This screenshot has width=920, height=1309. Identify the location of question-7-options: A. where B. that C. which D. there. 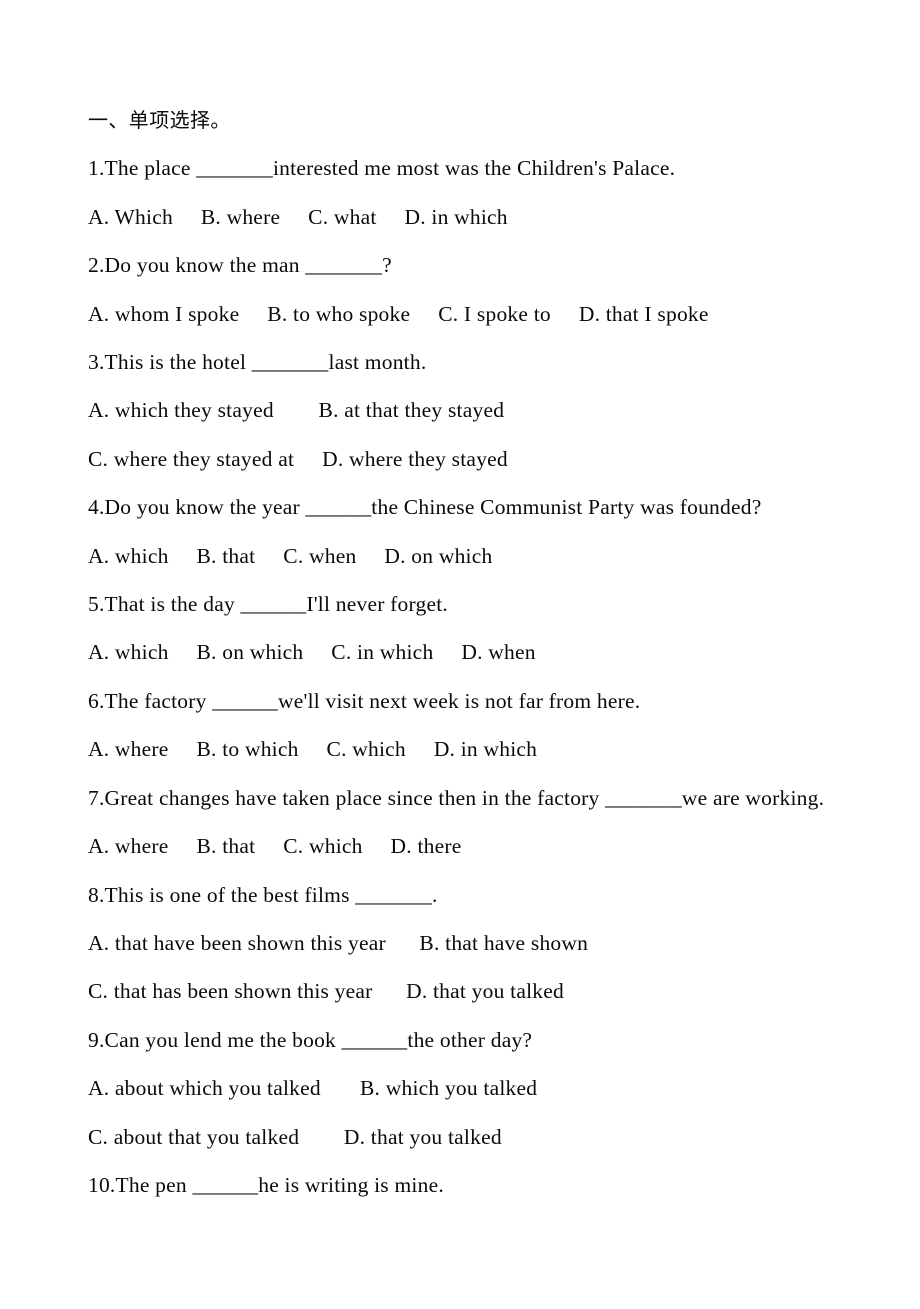
(275, 846).